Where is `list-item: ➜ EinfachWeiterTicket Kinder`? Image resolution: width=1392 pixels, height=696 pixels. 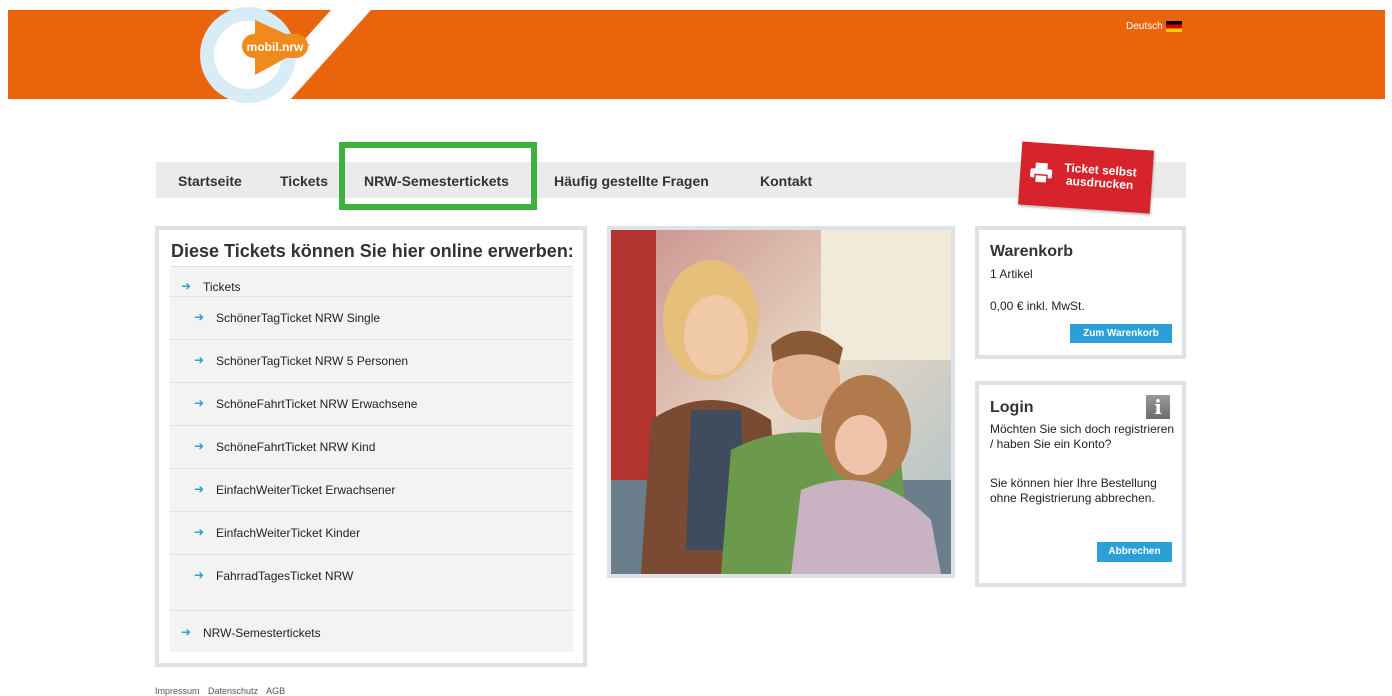
list-item: ➜ EinfachWeiterTicket Kinder is located at coordinates (371, 533).